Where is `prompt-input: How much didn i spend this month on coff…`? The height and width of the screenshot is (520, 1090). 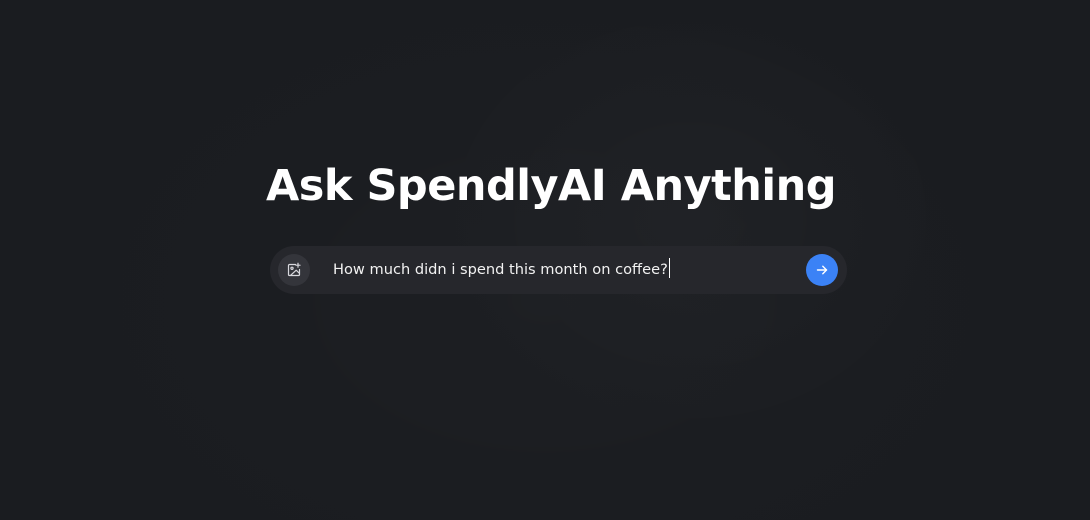
prompt-input: How much didn i spend this month on coff… is located at coordinates (568, 270).